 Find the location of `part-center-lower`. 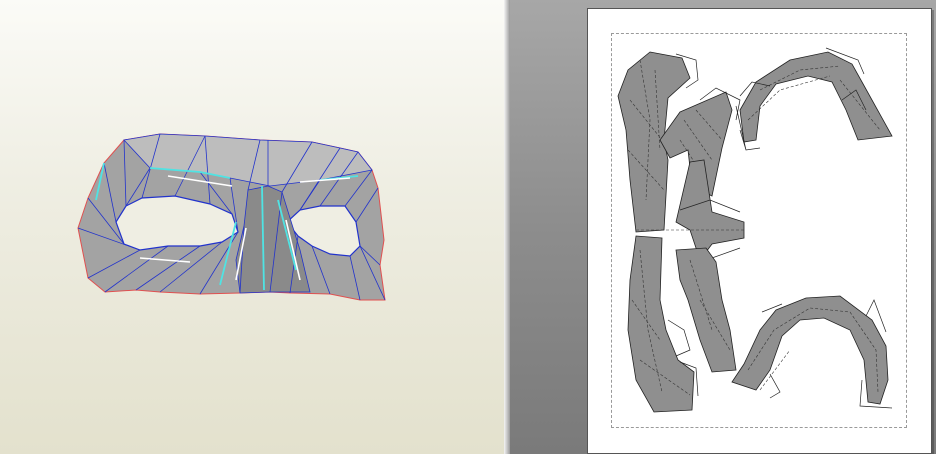

part-center-lower is located at coordinates (702, 310).